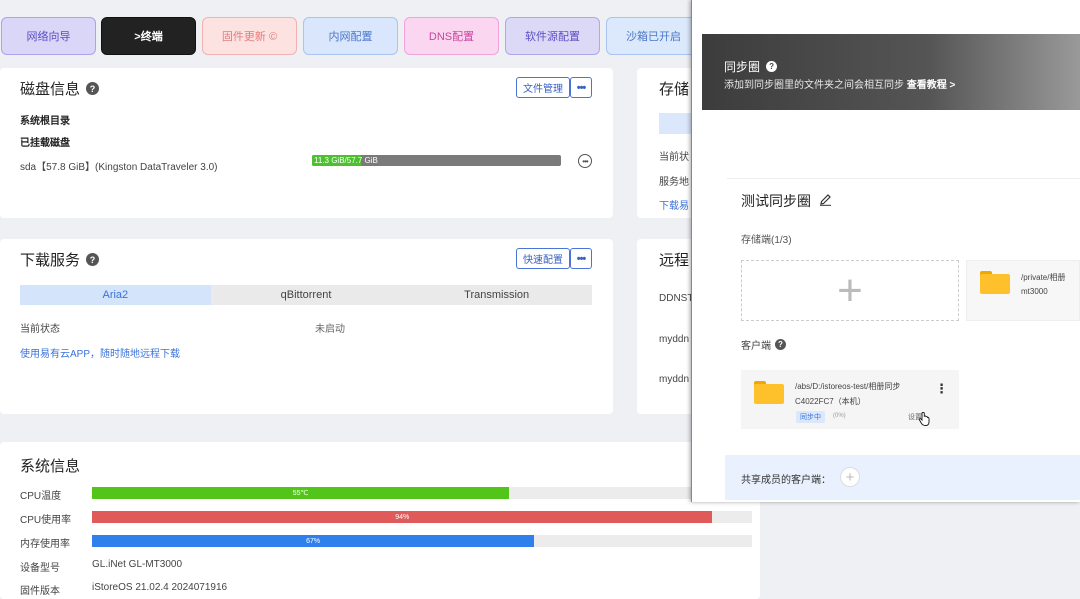  I want to click on add-shared-client-button: +, so click(850, 477).